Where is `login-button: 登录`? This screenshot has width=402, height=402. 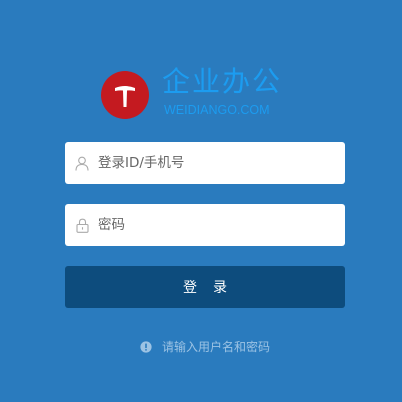 login-button: 登录 is located at coordinates (205, 287).